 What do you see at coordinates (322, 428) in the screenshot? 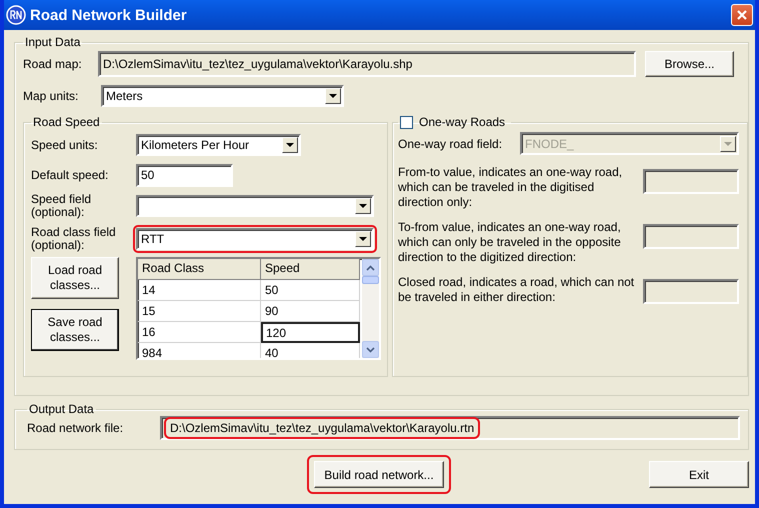
I see `file-path: D:\OzlemSimav\itu_tez\tez_uygulama\vektor\Karayolu.rtn` at bounding box center [322, 428].